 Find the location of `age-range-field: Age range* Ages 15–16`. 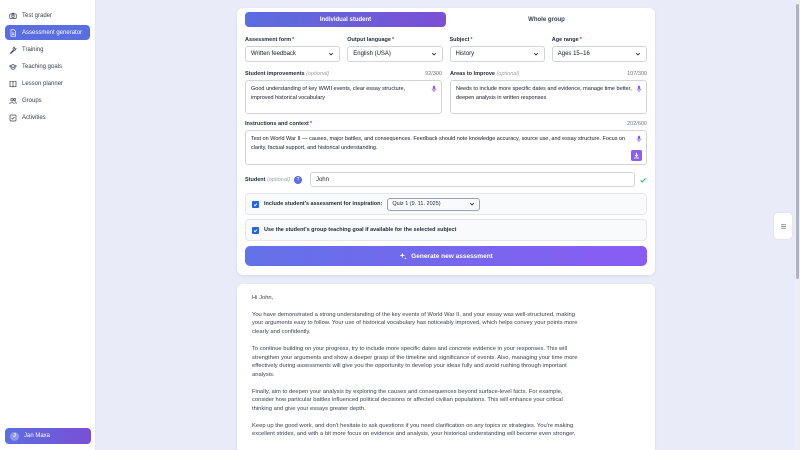

age-range-field: Age range* Ages 15–16 is located at coordinates (599, 49).